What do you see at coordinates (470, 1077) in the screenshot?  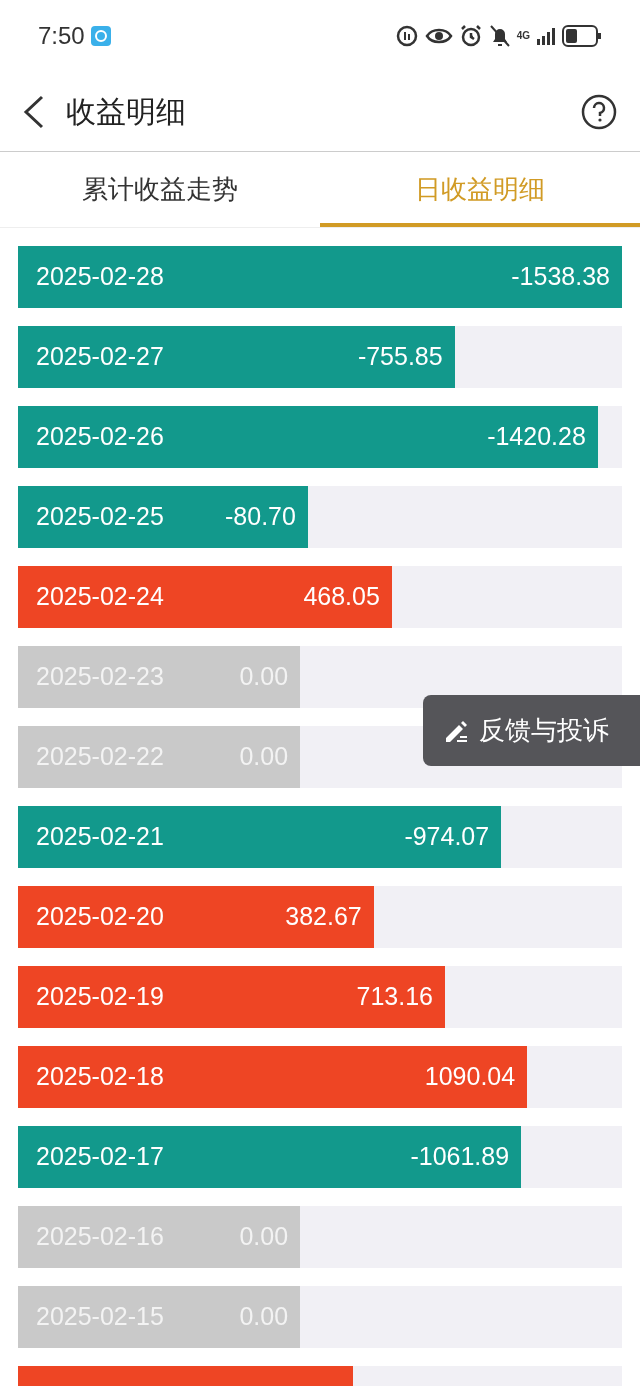 I see `profit-value: 1090.04` at bounding box center [470, 1077].